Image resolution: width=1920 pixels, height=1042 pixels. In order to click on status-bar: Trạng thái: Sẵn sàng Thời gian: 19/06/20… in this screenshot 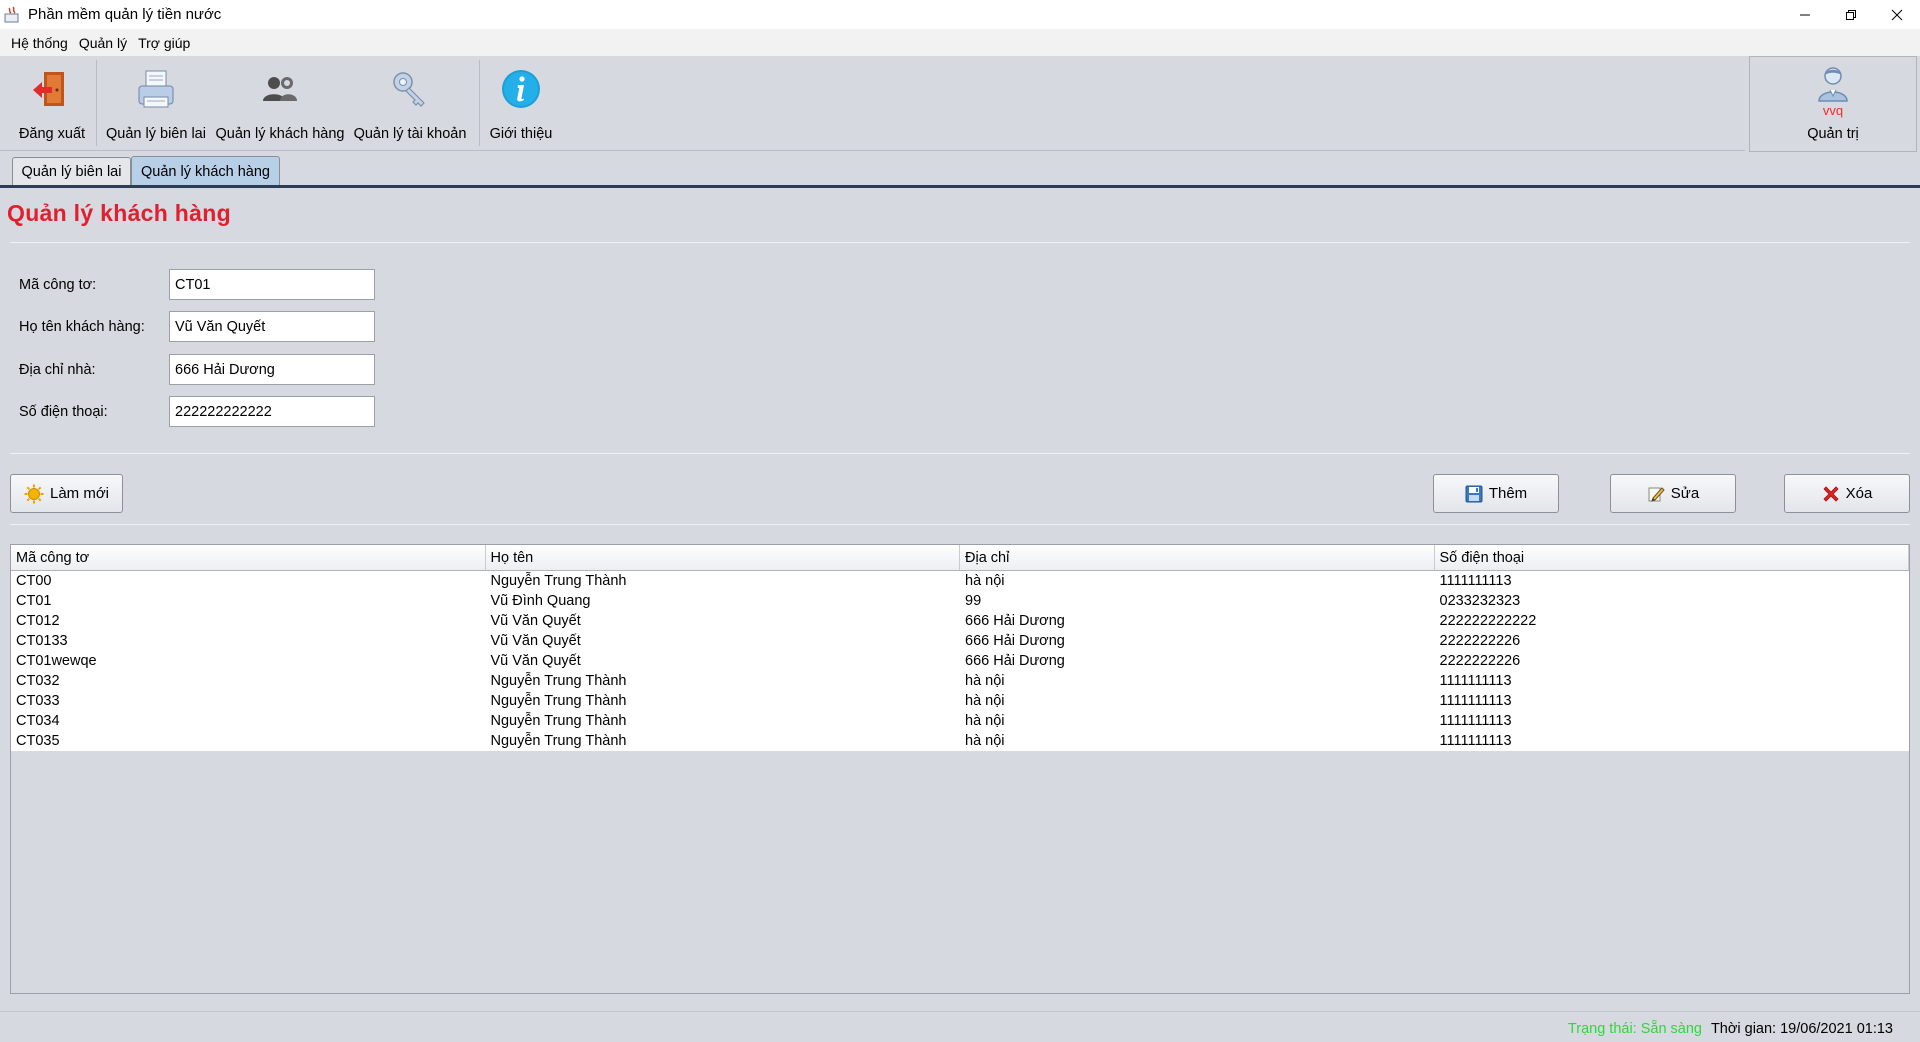, I will do `click(960, 1026)`.